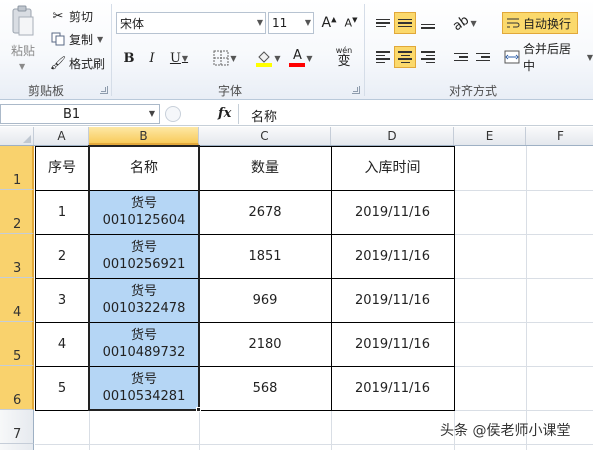 The height and width of the screenshot is (450, 593). What do you see at coordinates (179, 58) in the screenshot?
I see `underline-button: U ▼` at bounding box center [179, 58].